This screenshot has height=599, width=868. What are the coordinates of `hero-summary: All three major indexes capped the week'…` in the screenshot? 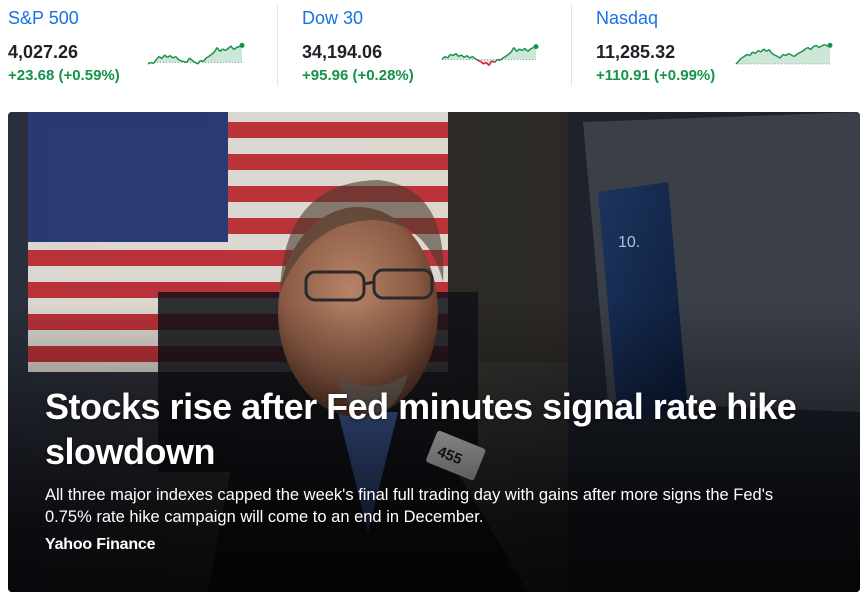 It's located at (409, 506).